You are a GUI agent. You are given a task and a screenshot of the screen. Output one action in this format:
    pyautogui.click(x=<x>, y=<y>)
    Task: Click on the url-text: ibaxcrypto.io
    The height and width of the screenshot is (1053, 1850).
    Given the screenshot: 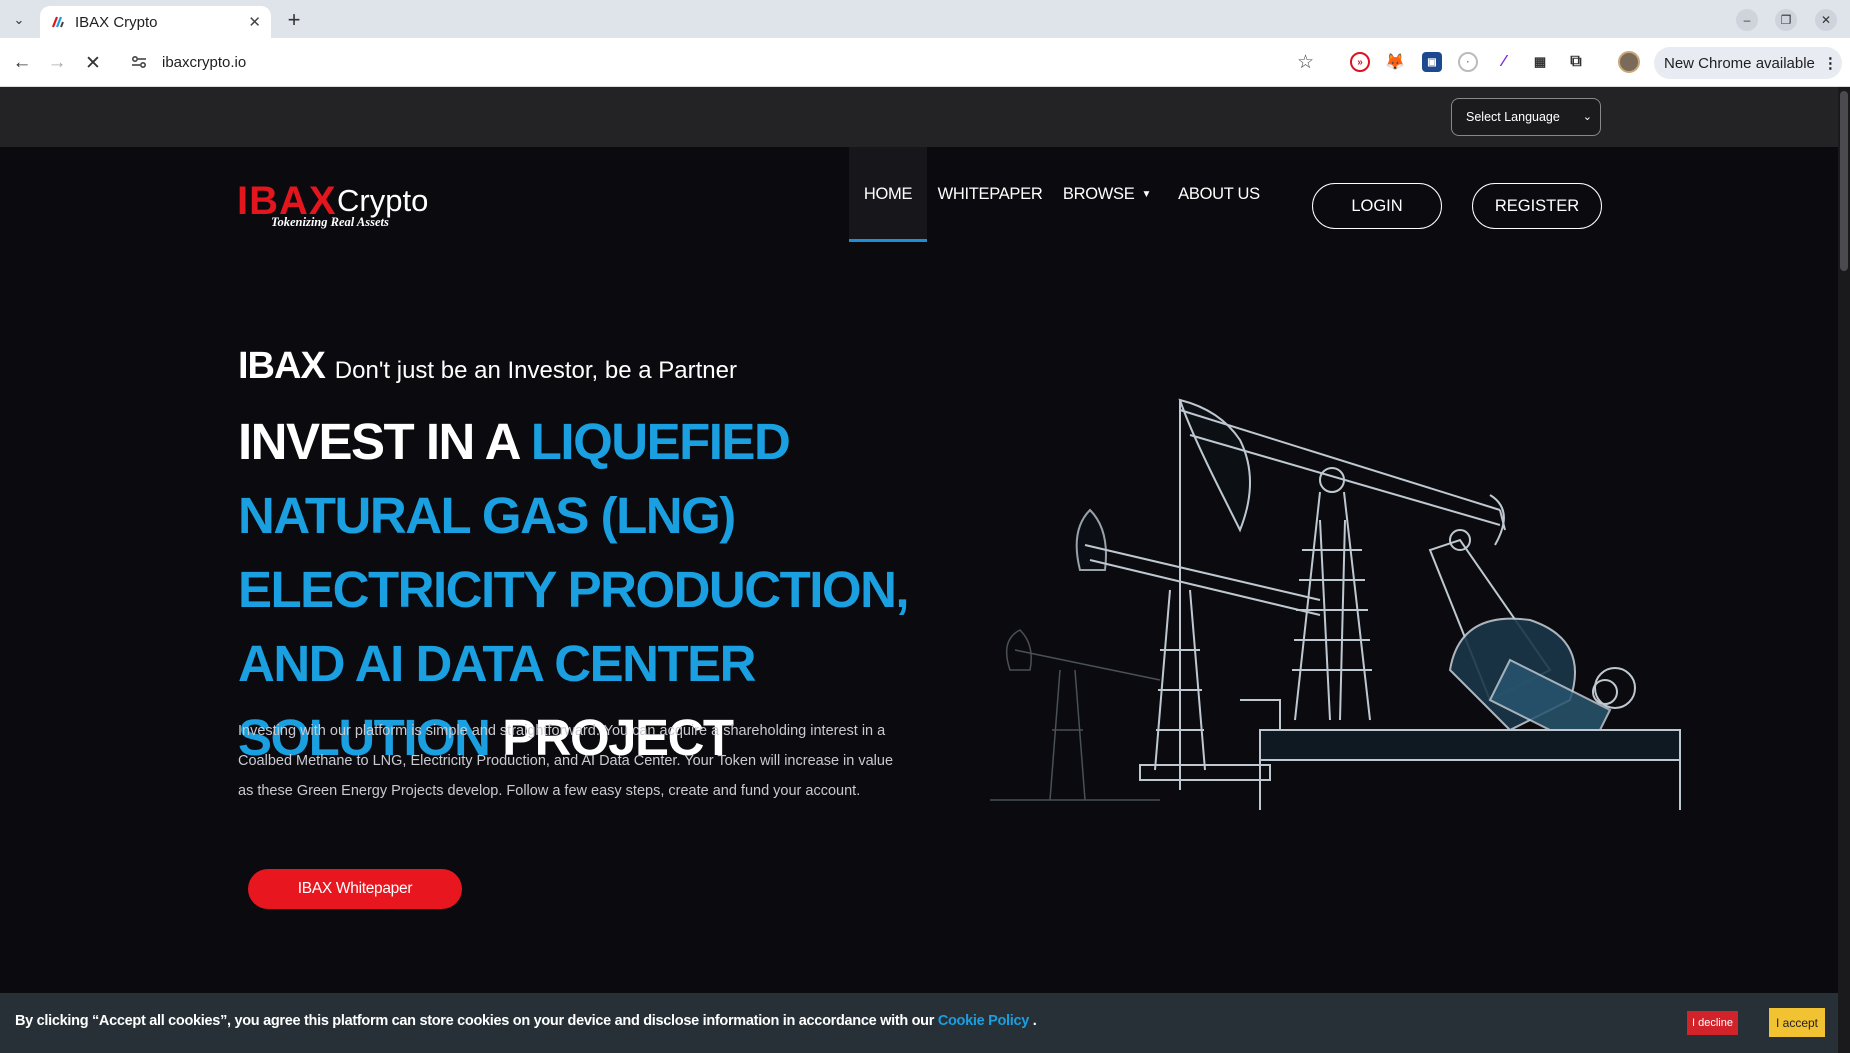 What is the action you would take?
    pyautogui.click(x=204, y=62)
    